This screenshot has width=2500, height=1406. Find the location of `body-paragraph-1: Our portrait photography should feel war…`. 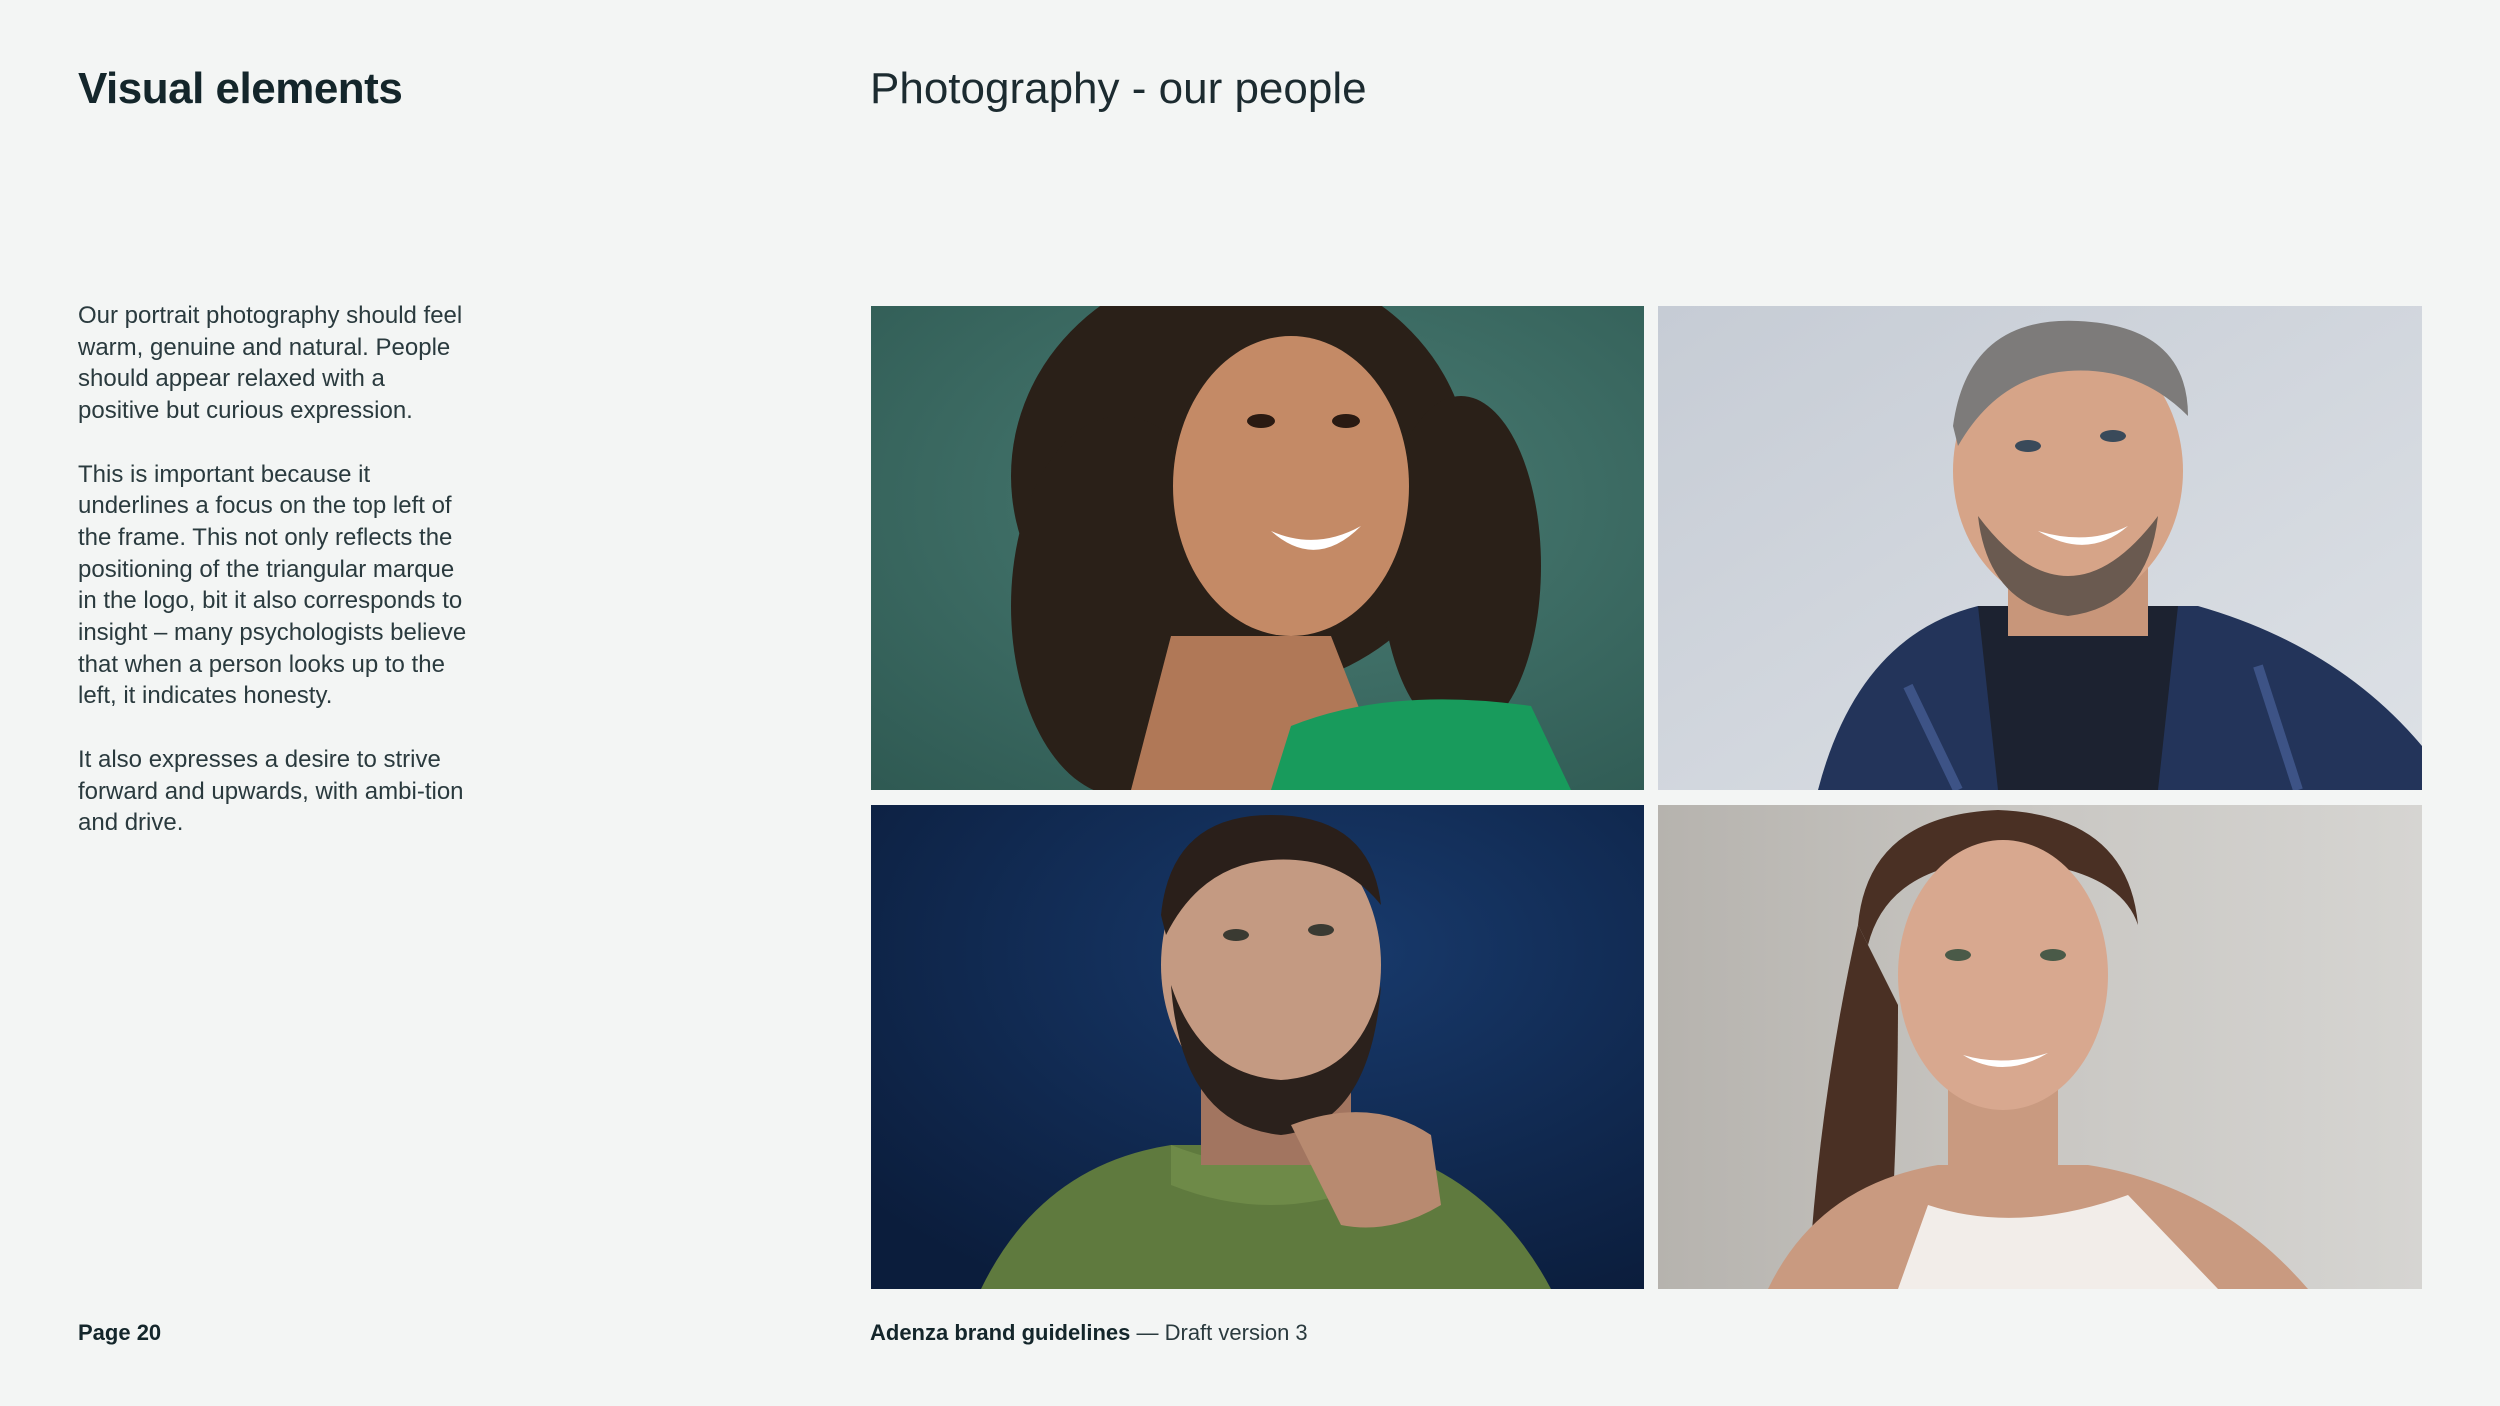

body-paragraph-1: Our portrait photography should feel war… is located at coordinates (270, 363).